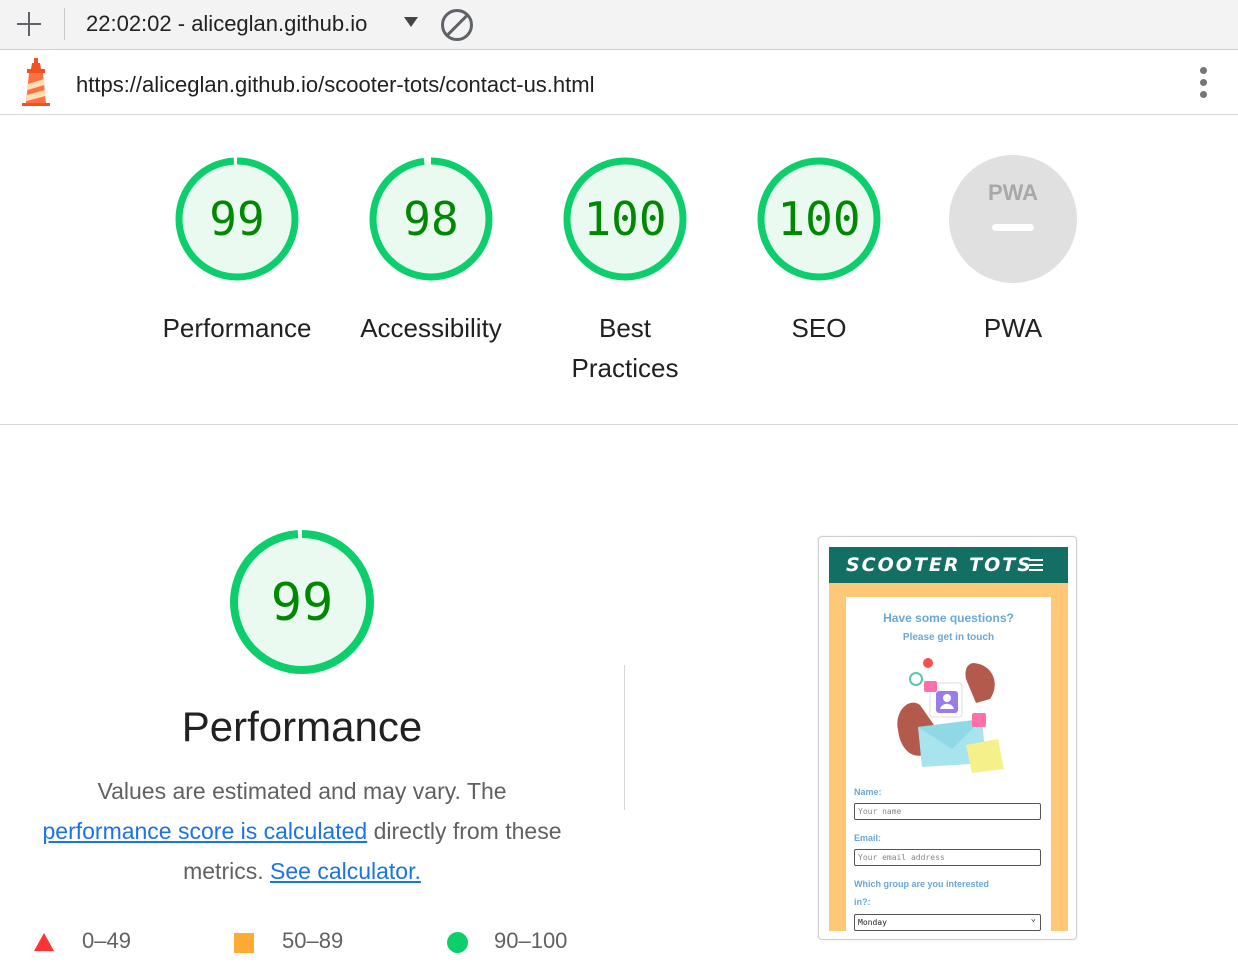 The width and height of the screenshot is (1238, 974). What do you see at coordinates (947, 857) in the screenshot?
I see `thumb-email-input: Your email address` at bounding box center [947, 857].